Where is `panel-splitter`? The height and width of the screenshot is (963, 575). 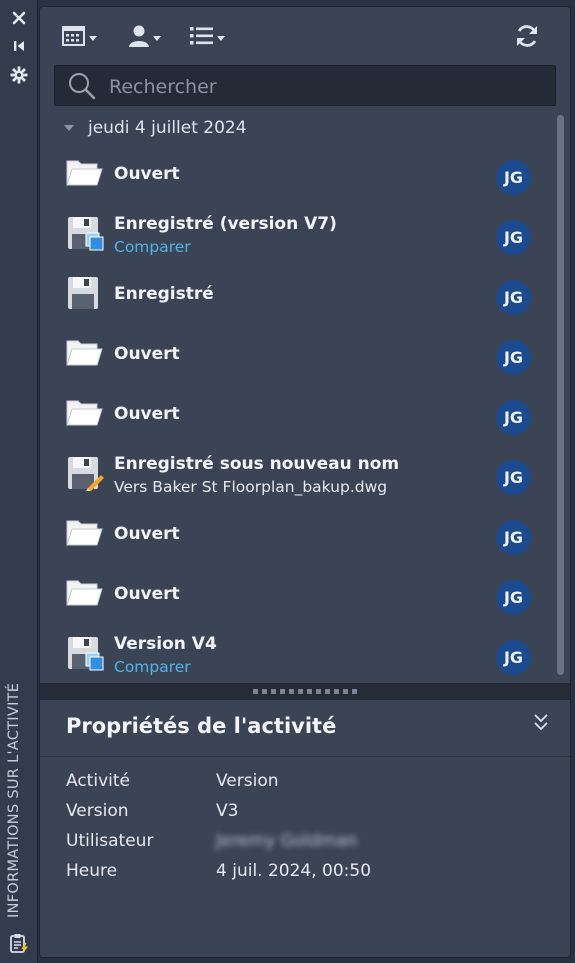
panel-splitter is located at coordinates (305, 691).